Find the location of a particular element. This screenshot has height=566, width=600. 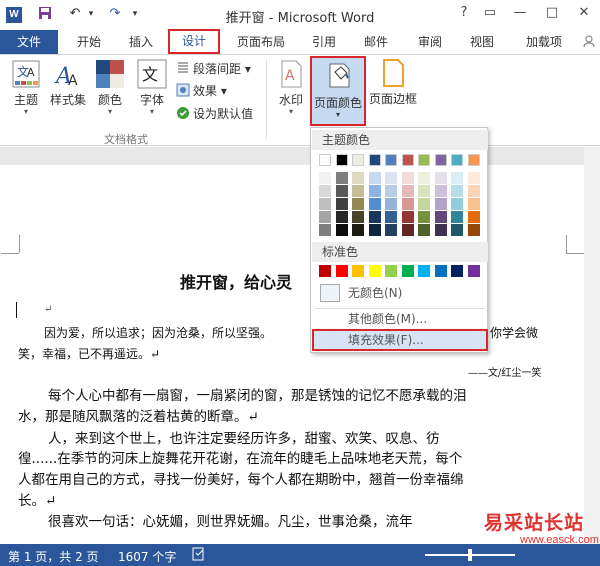

effects-button: 效果 ▾ is located at coordinates (201, 91).